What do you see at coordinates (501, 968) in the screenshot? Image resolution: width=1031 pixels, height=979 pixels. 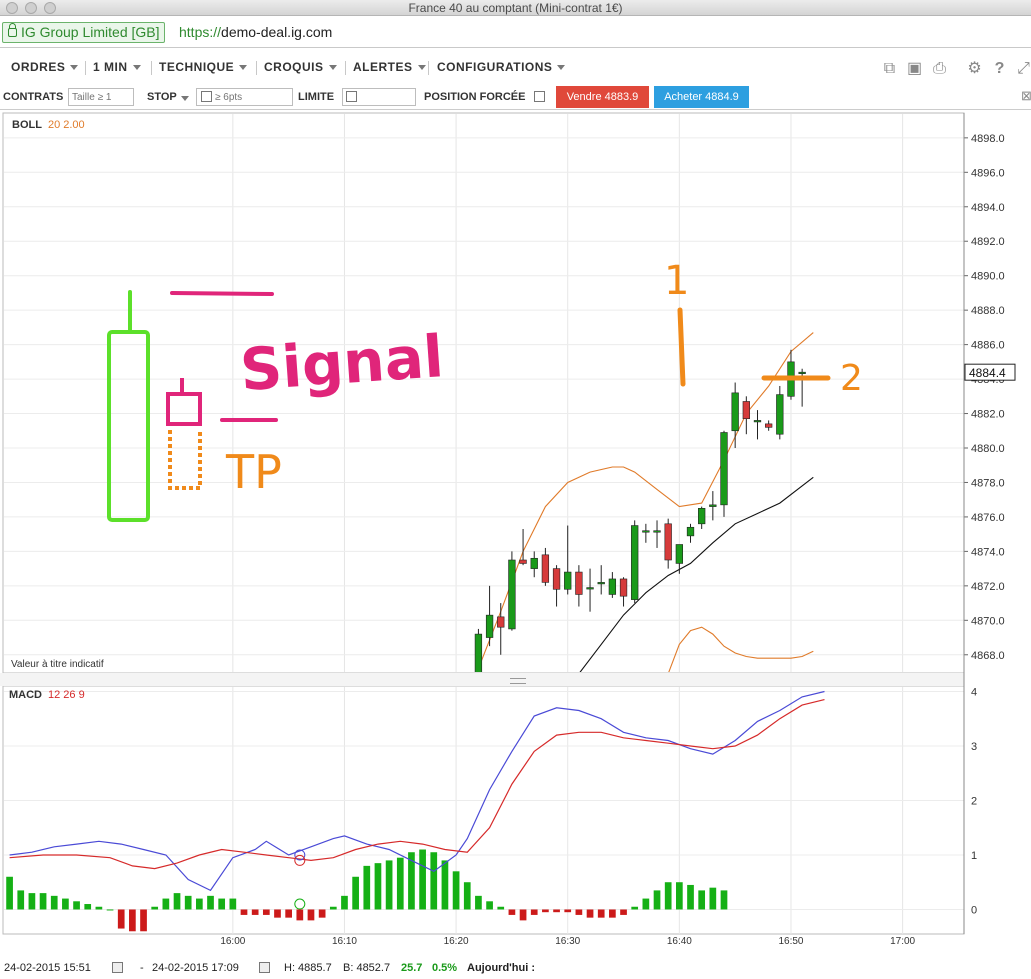 I see `today-label: Aujourd'hui :` at bounding box center [501, 968].